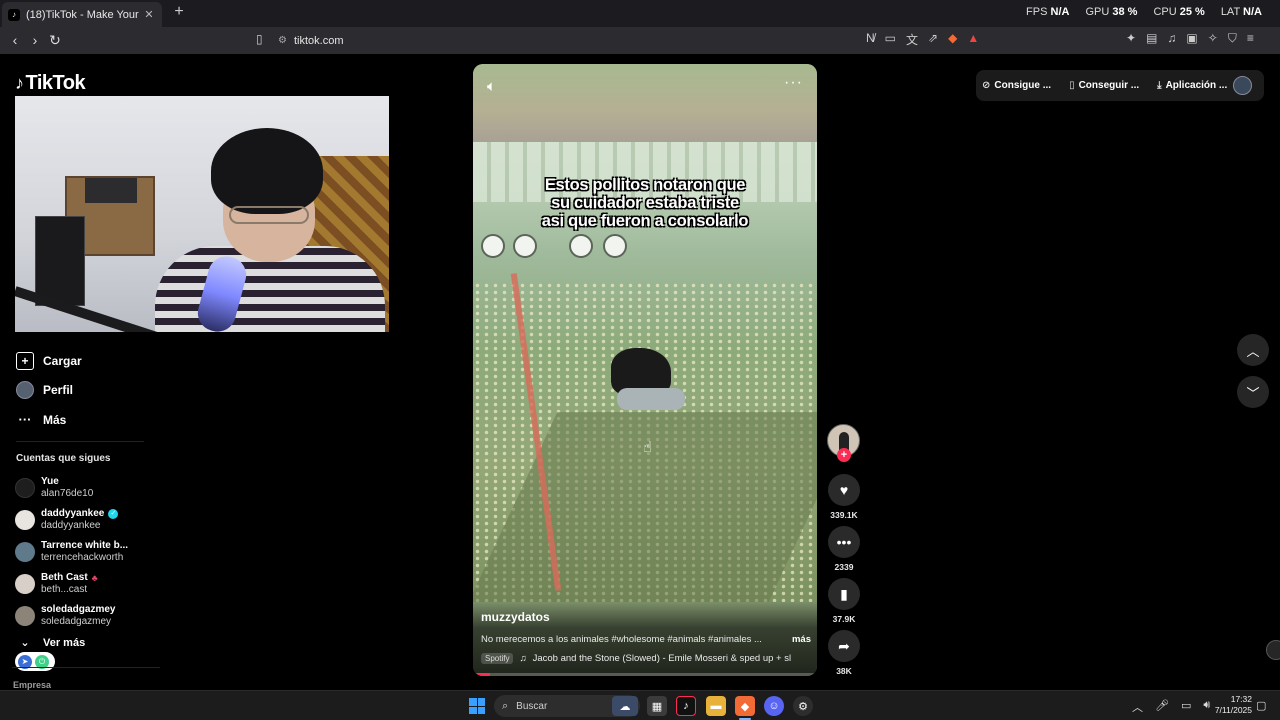 The height and width of the screenshot is (720, 1280). What do you see at coordinates (78, 609) in the screenshot?
I see `account-name: soledadgazmey` at bounding box center [78, 609].